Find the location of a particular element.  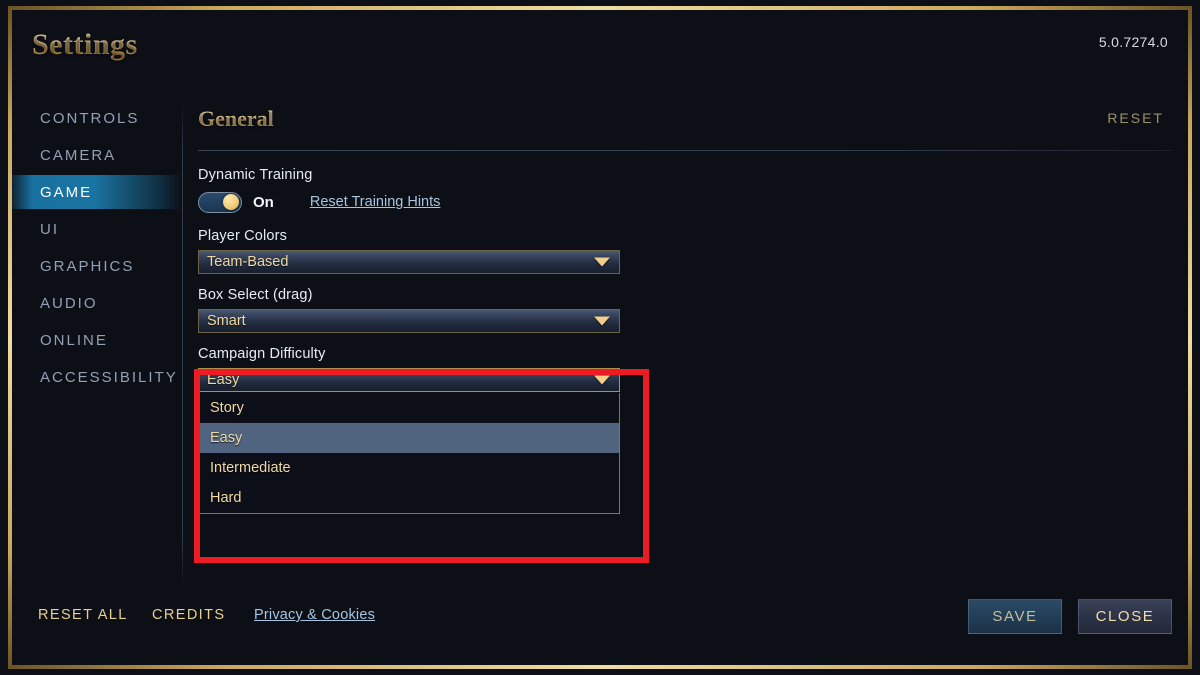

box-select-field: Box Select (drag) Smart is located at coordinates (685, 310).